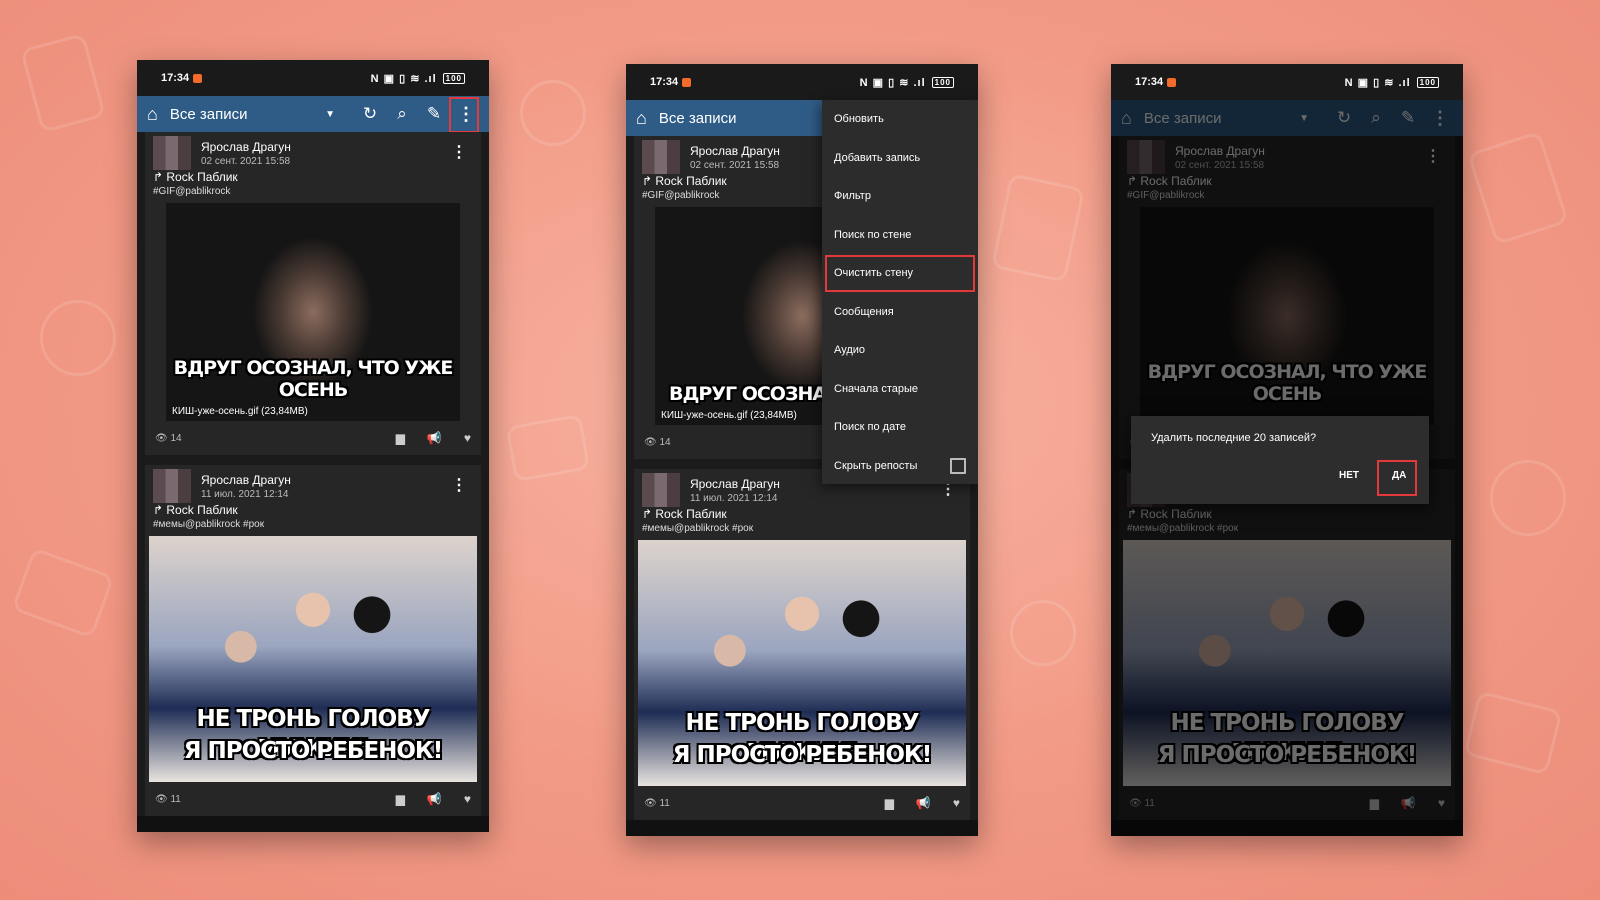 The height and width of the screenshot is (900, 1600). Describe the element at coordinates (464, 115) in the screenshot. I see `highlight-more-button` at that location.